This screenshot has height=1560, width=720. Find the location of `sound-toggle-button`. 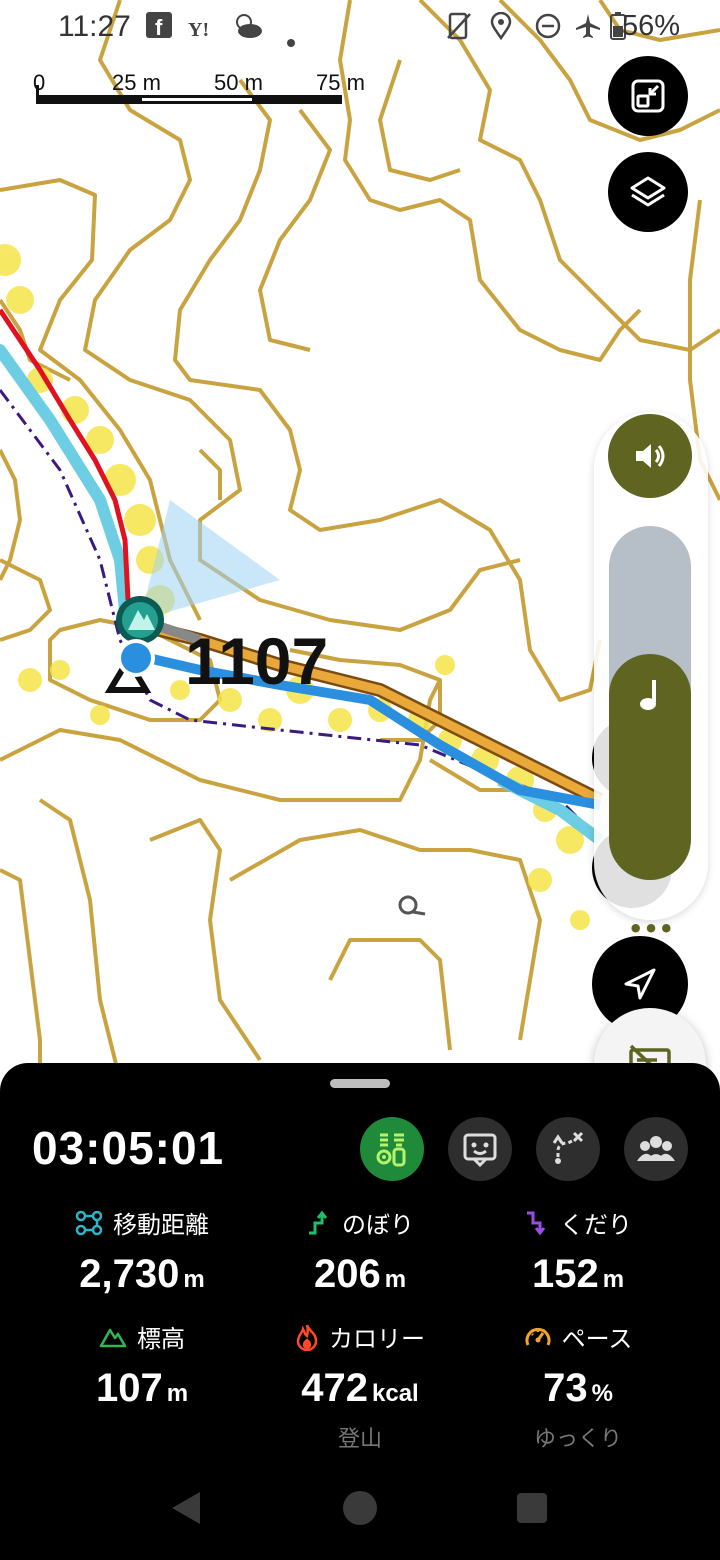

sound-toggle-button is located at coordinates (650, 456).